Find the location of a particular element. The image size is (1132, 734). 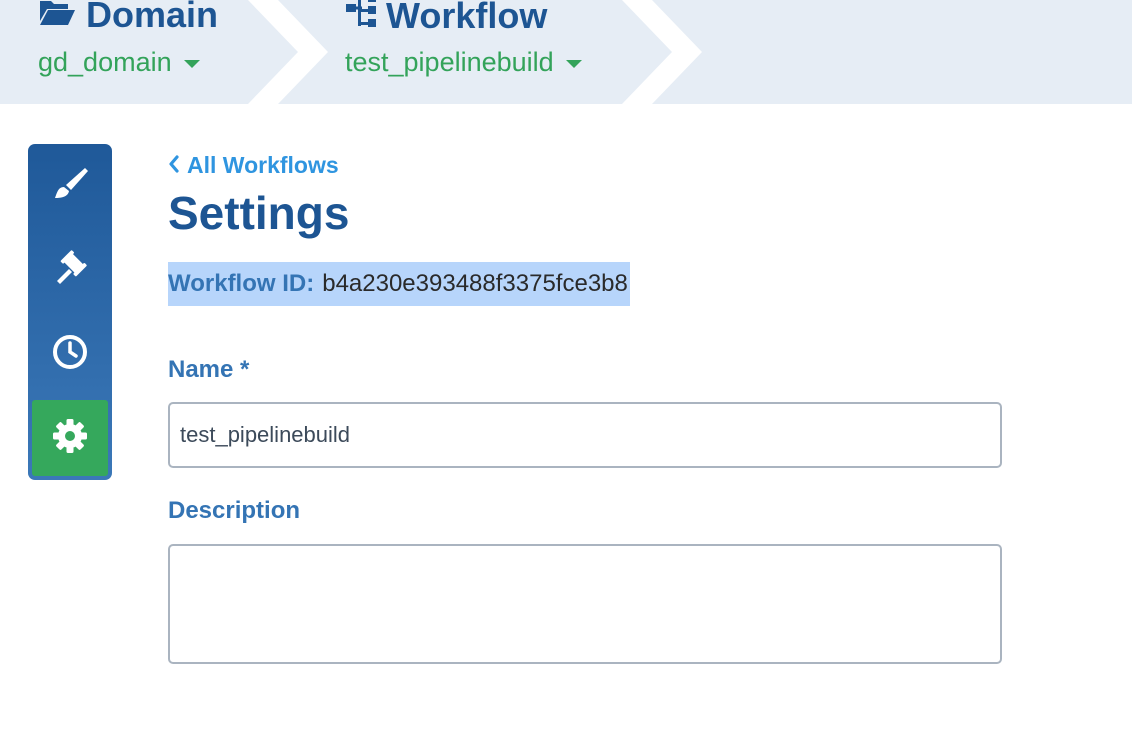

workflow-id-label: Workflow ID: is located at coordinates (241, 283).